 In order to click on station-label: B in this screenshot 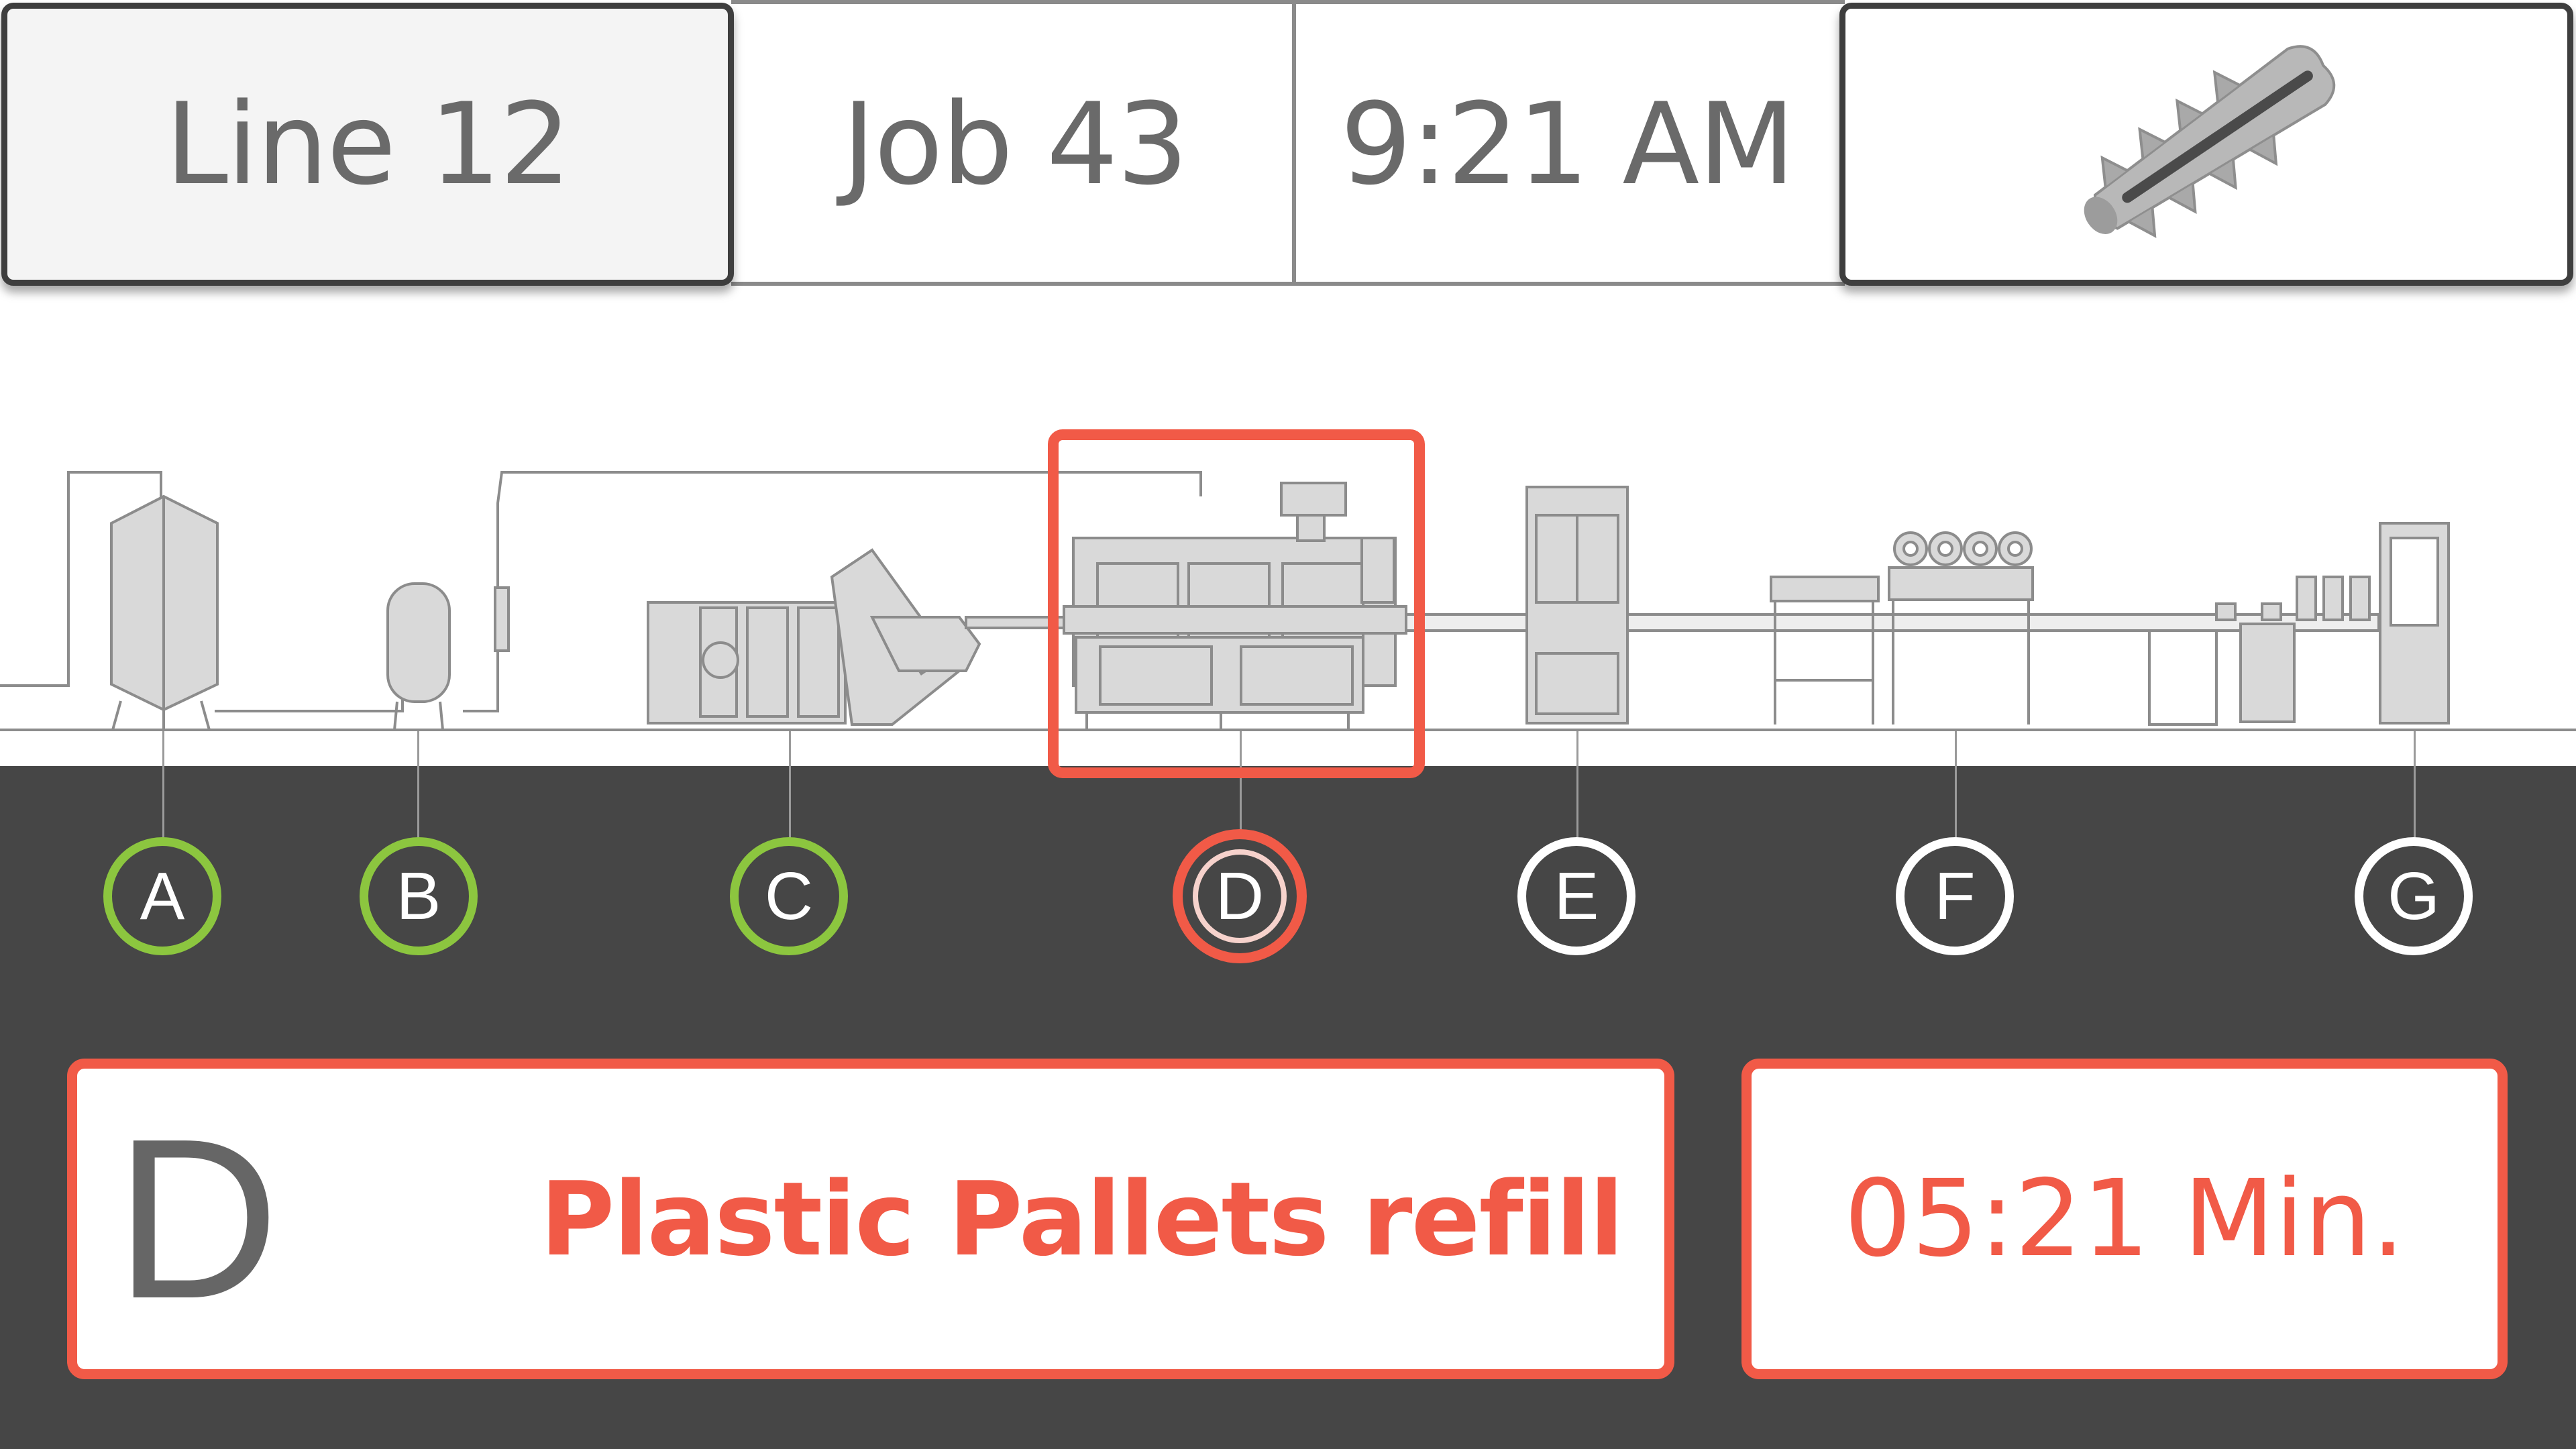, I will do `click(418, 896)`.